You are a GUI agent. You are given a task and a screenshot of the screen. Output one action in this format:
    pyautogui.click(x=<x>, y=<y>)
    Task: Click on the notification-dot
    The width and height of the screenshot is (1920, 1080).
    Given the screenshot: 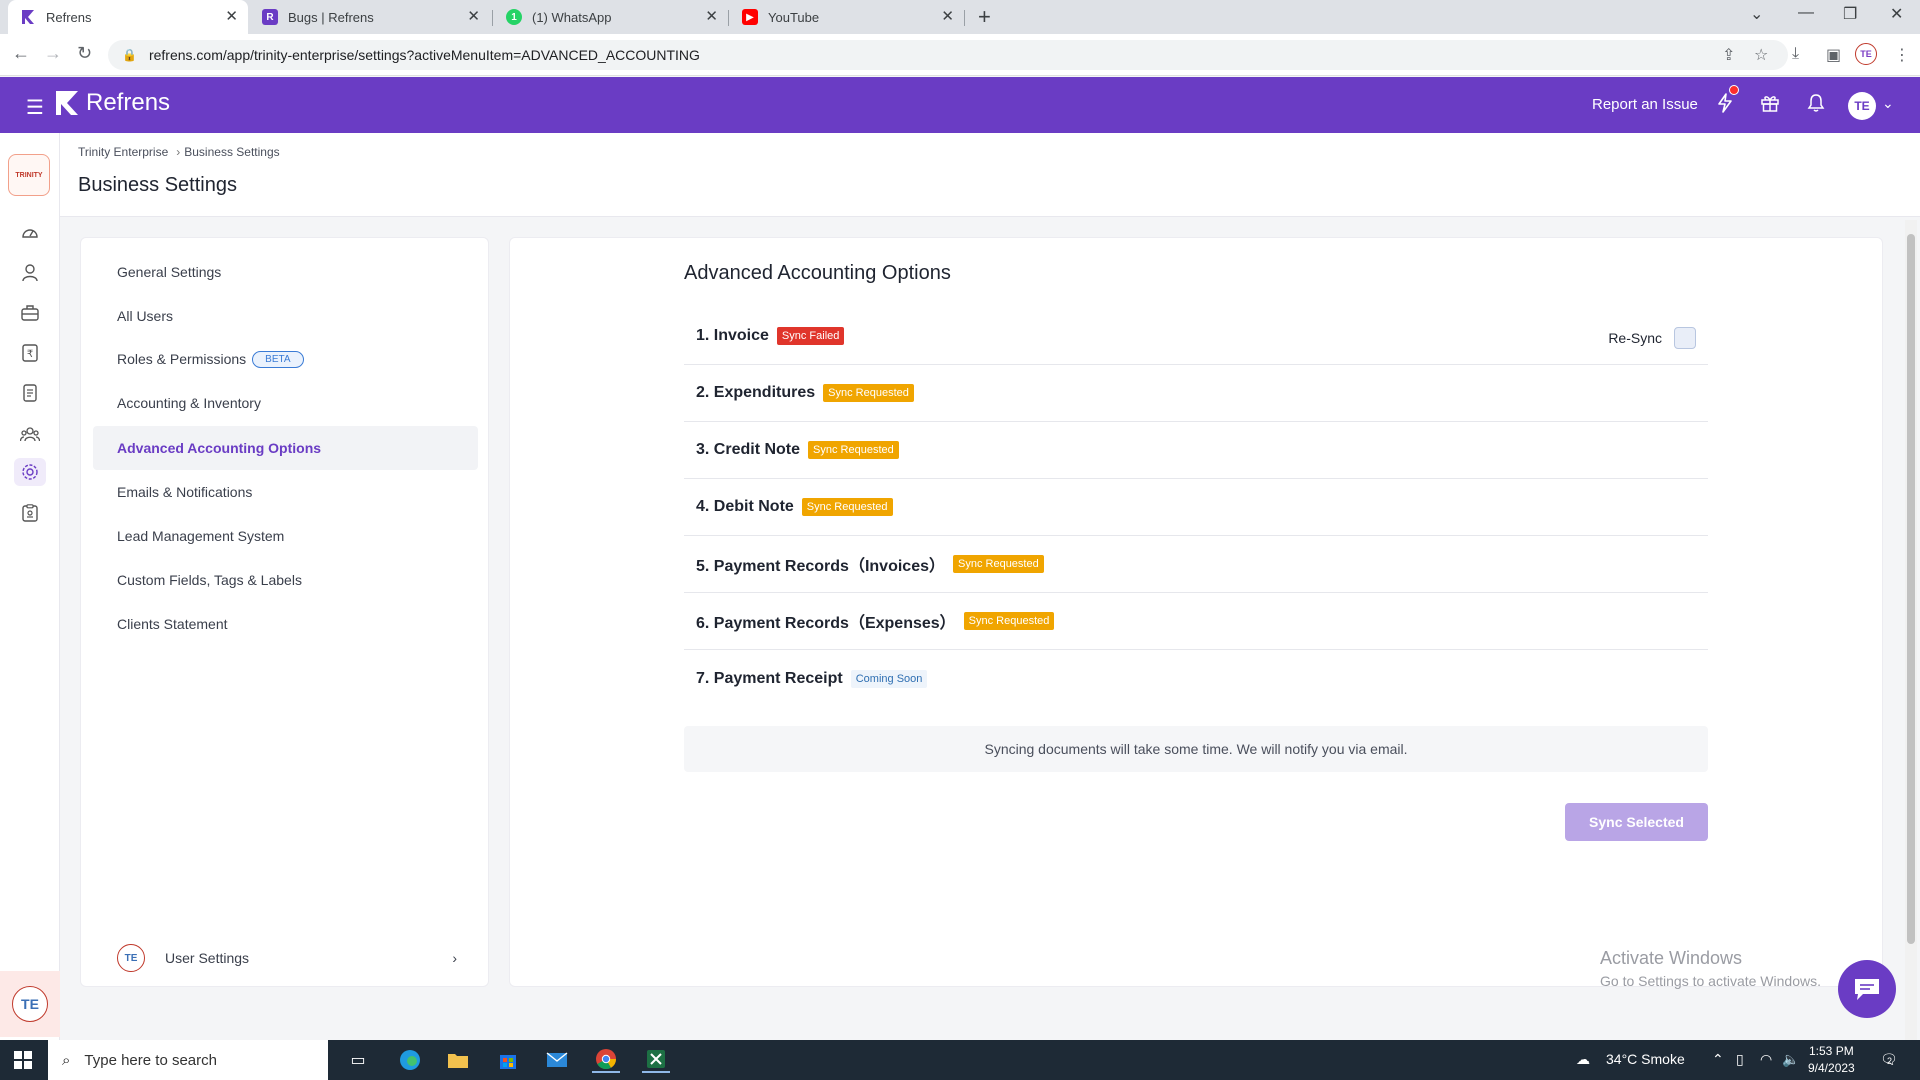 What is the action you would take?
    pyautogui.click(x=1734, y=90)
    